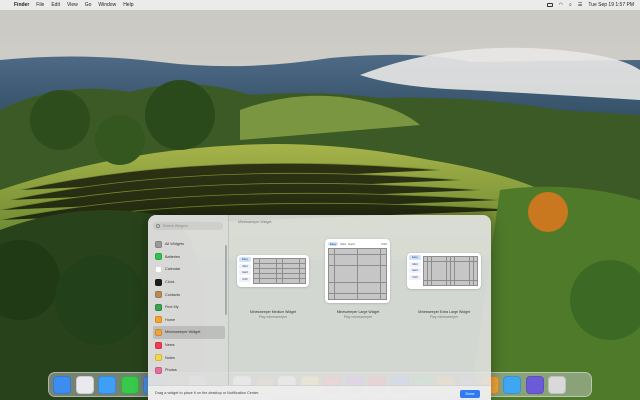  What do you see at coordinates (557, 385) in the screenshot?
I see `trash-icon` at bounding box center [557, 385].